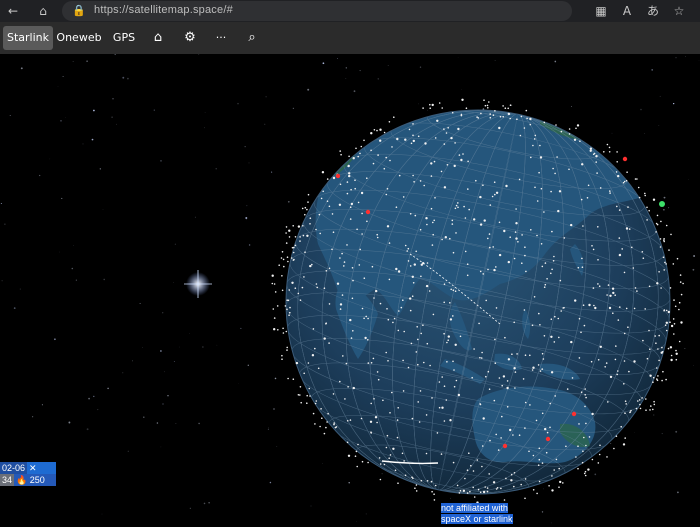 Image resolution: width=700 pixels, height=527 pixels. Describe the element at coordinates (43, 11) in the screenshot. I see `home-icon: ⌂` at that location.